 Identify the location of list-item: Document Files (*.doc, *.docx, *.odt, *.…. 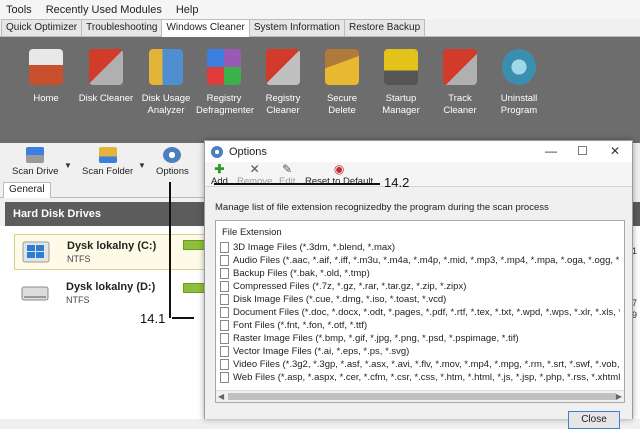
(420, 312).